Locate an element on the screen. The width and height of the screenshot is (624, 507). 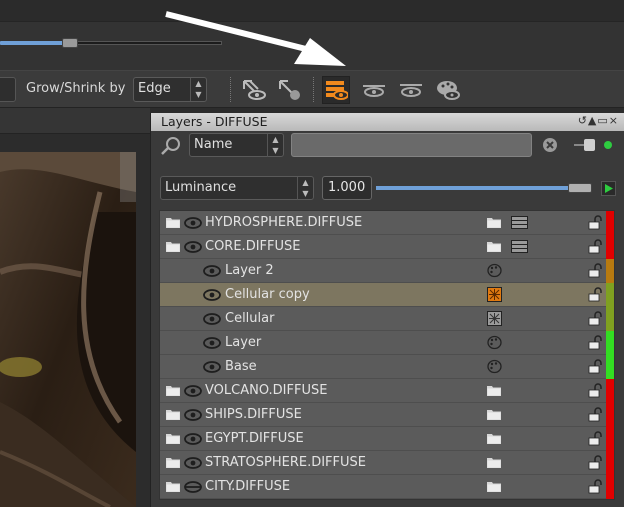
toggle-icon is located at coordinates (585, 145).